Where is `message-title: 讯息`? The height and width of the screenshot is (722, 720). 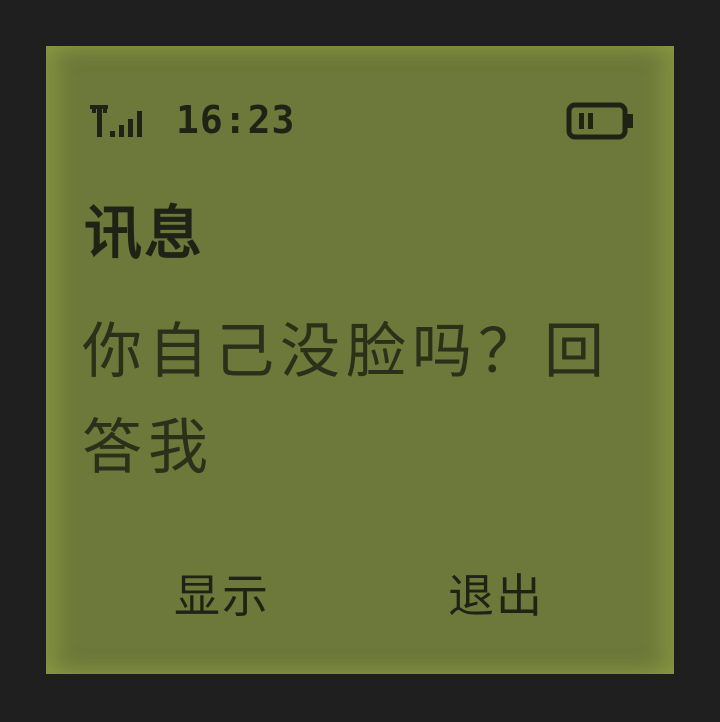
message-title: 讯息 is located at coordinates (144, 233).